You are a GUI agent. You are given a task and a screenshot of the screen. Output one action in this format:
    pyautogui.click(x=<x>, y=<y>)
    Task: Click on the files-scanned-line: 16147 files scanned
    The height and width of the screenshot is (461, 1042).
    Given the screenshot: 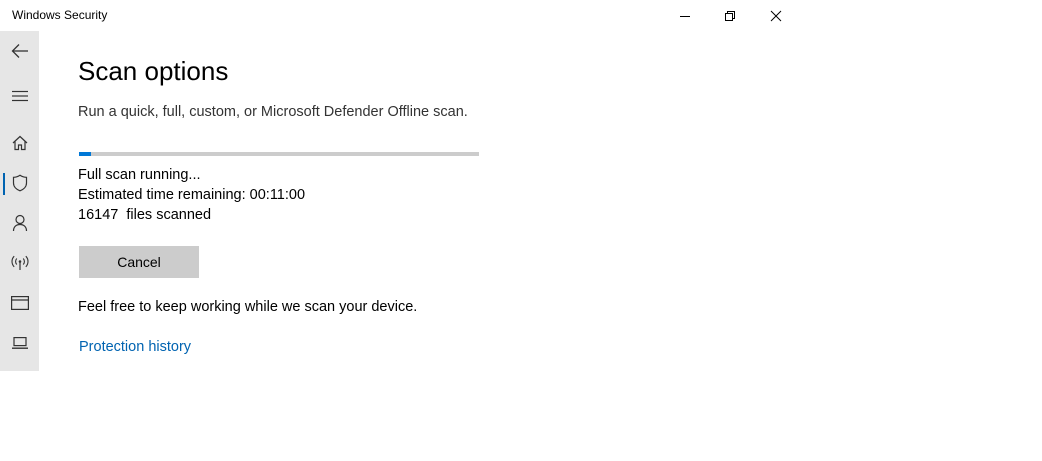 What is the action you would take?
    pyautogui.click(x=144, y=215)
    